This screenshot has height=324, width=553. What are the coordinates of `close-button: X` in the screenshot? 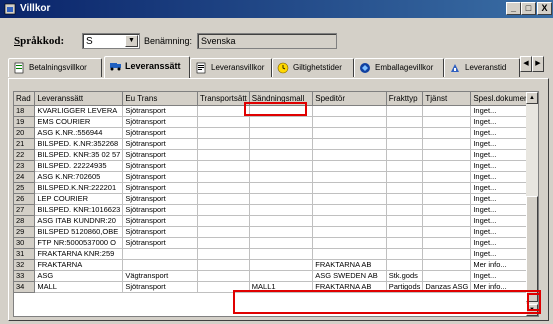 It's located at (544, 8).